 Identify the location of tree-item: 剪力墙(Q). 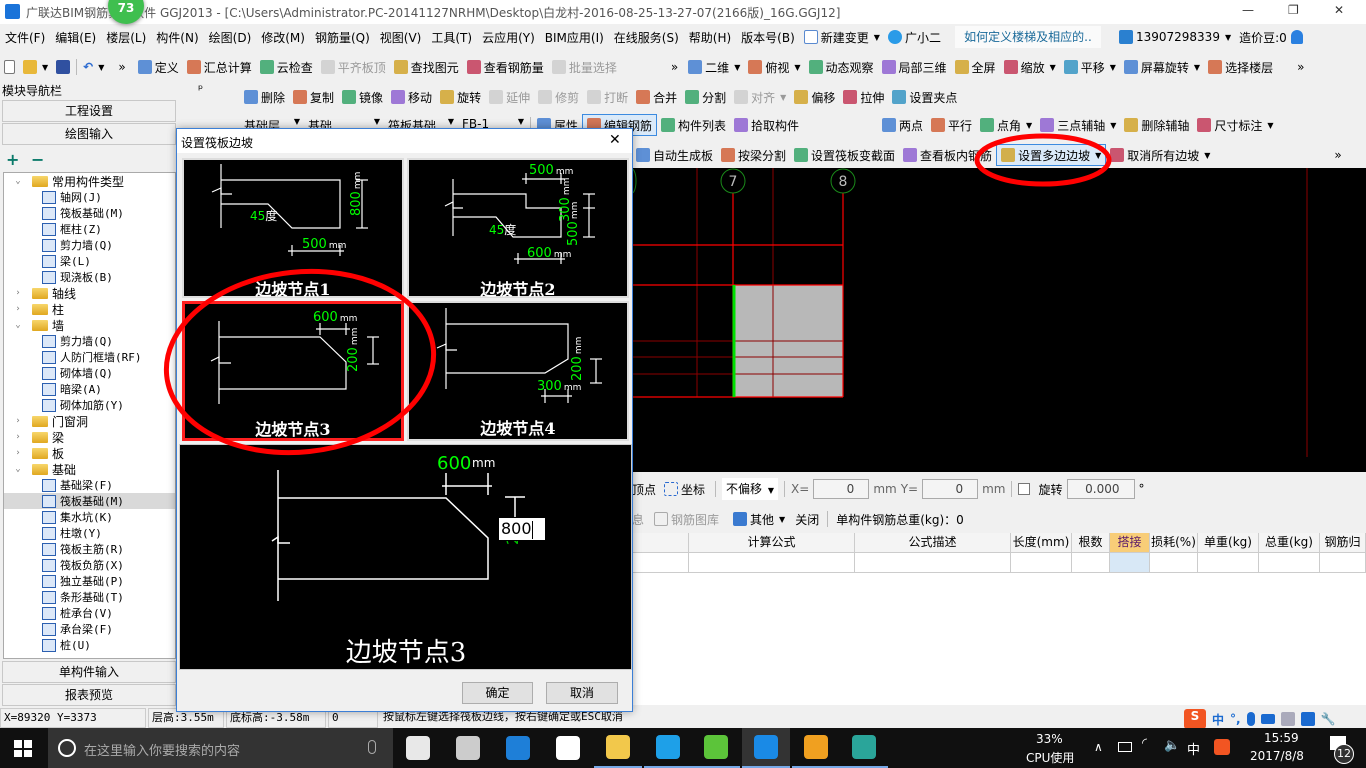
(89, 245).